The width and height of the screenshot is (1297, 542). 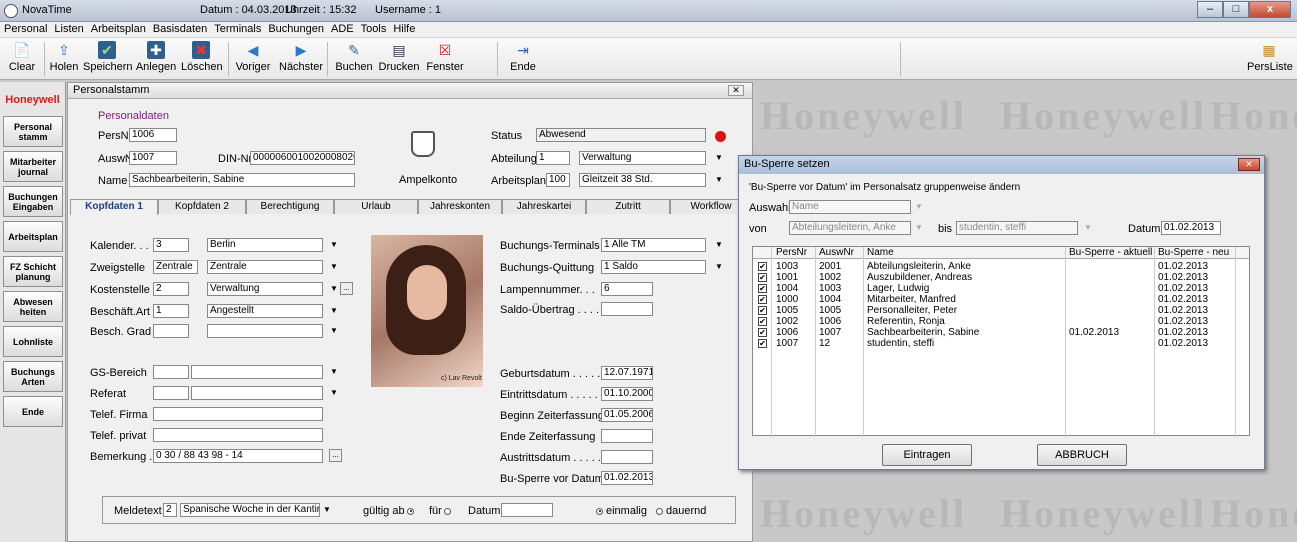 I want to click on table-row: ✔ 1002 1006 Referentin, Ronja 01.02.2013, so click(x=1001, y=321).